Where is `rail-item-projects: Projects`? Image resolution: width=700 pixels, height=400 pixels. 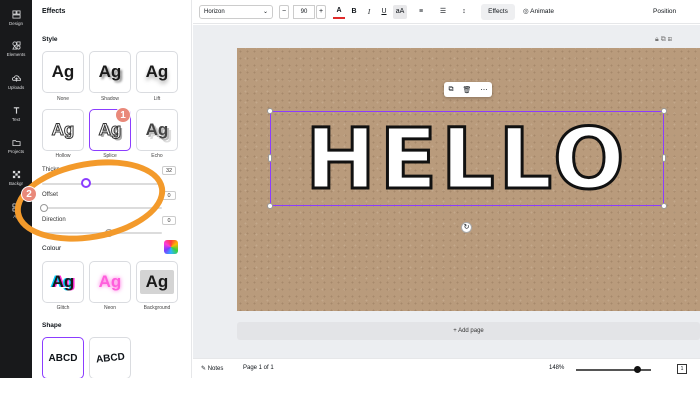
rail-item-projects: Projects is located at coordinates (16, 146).